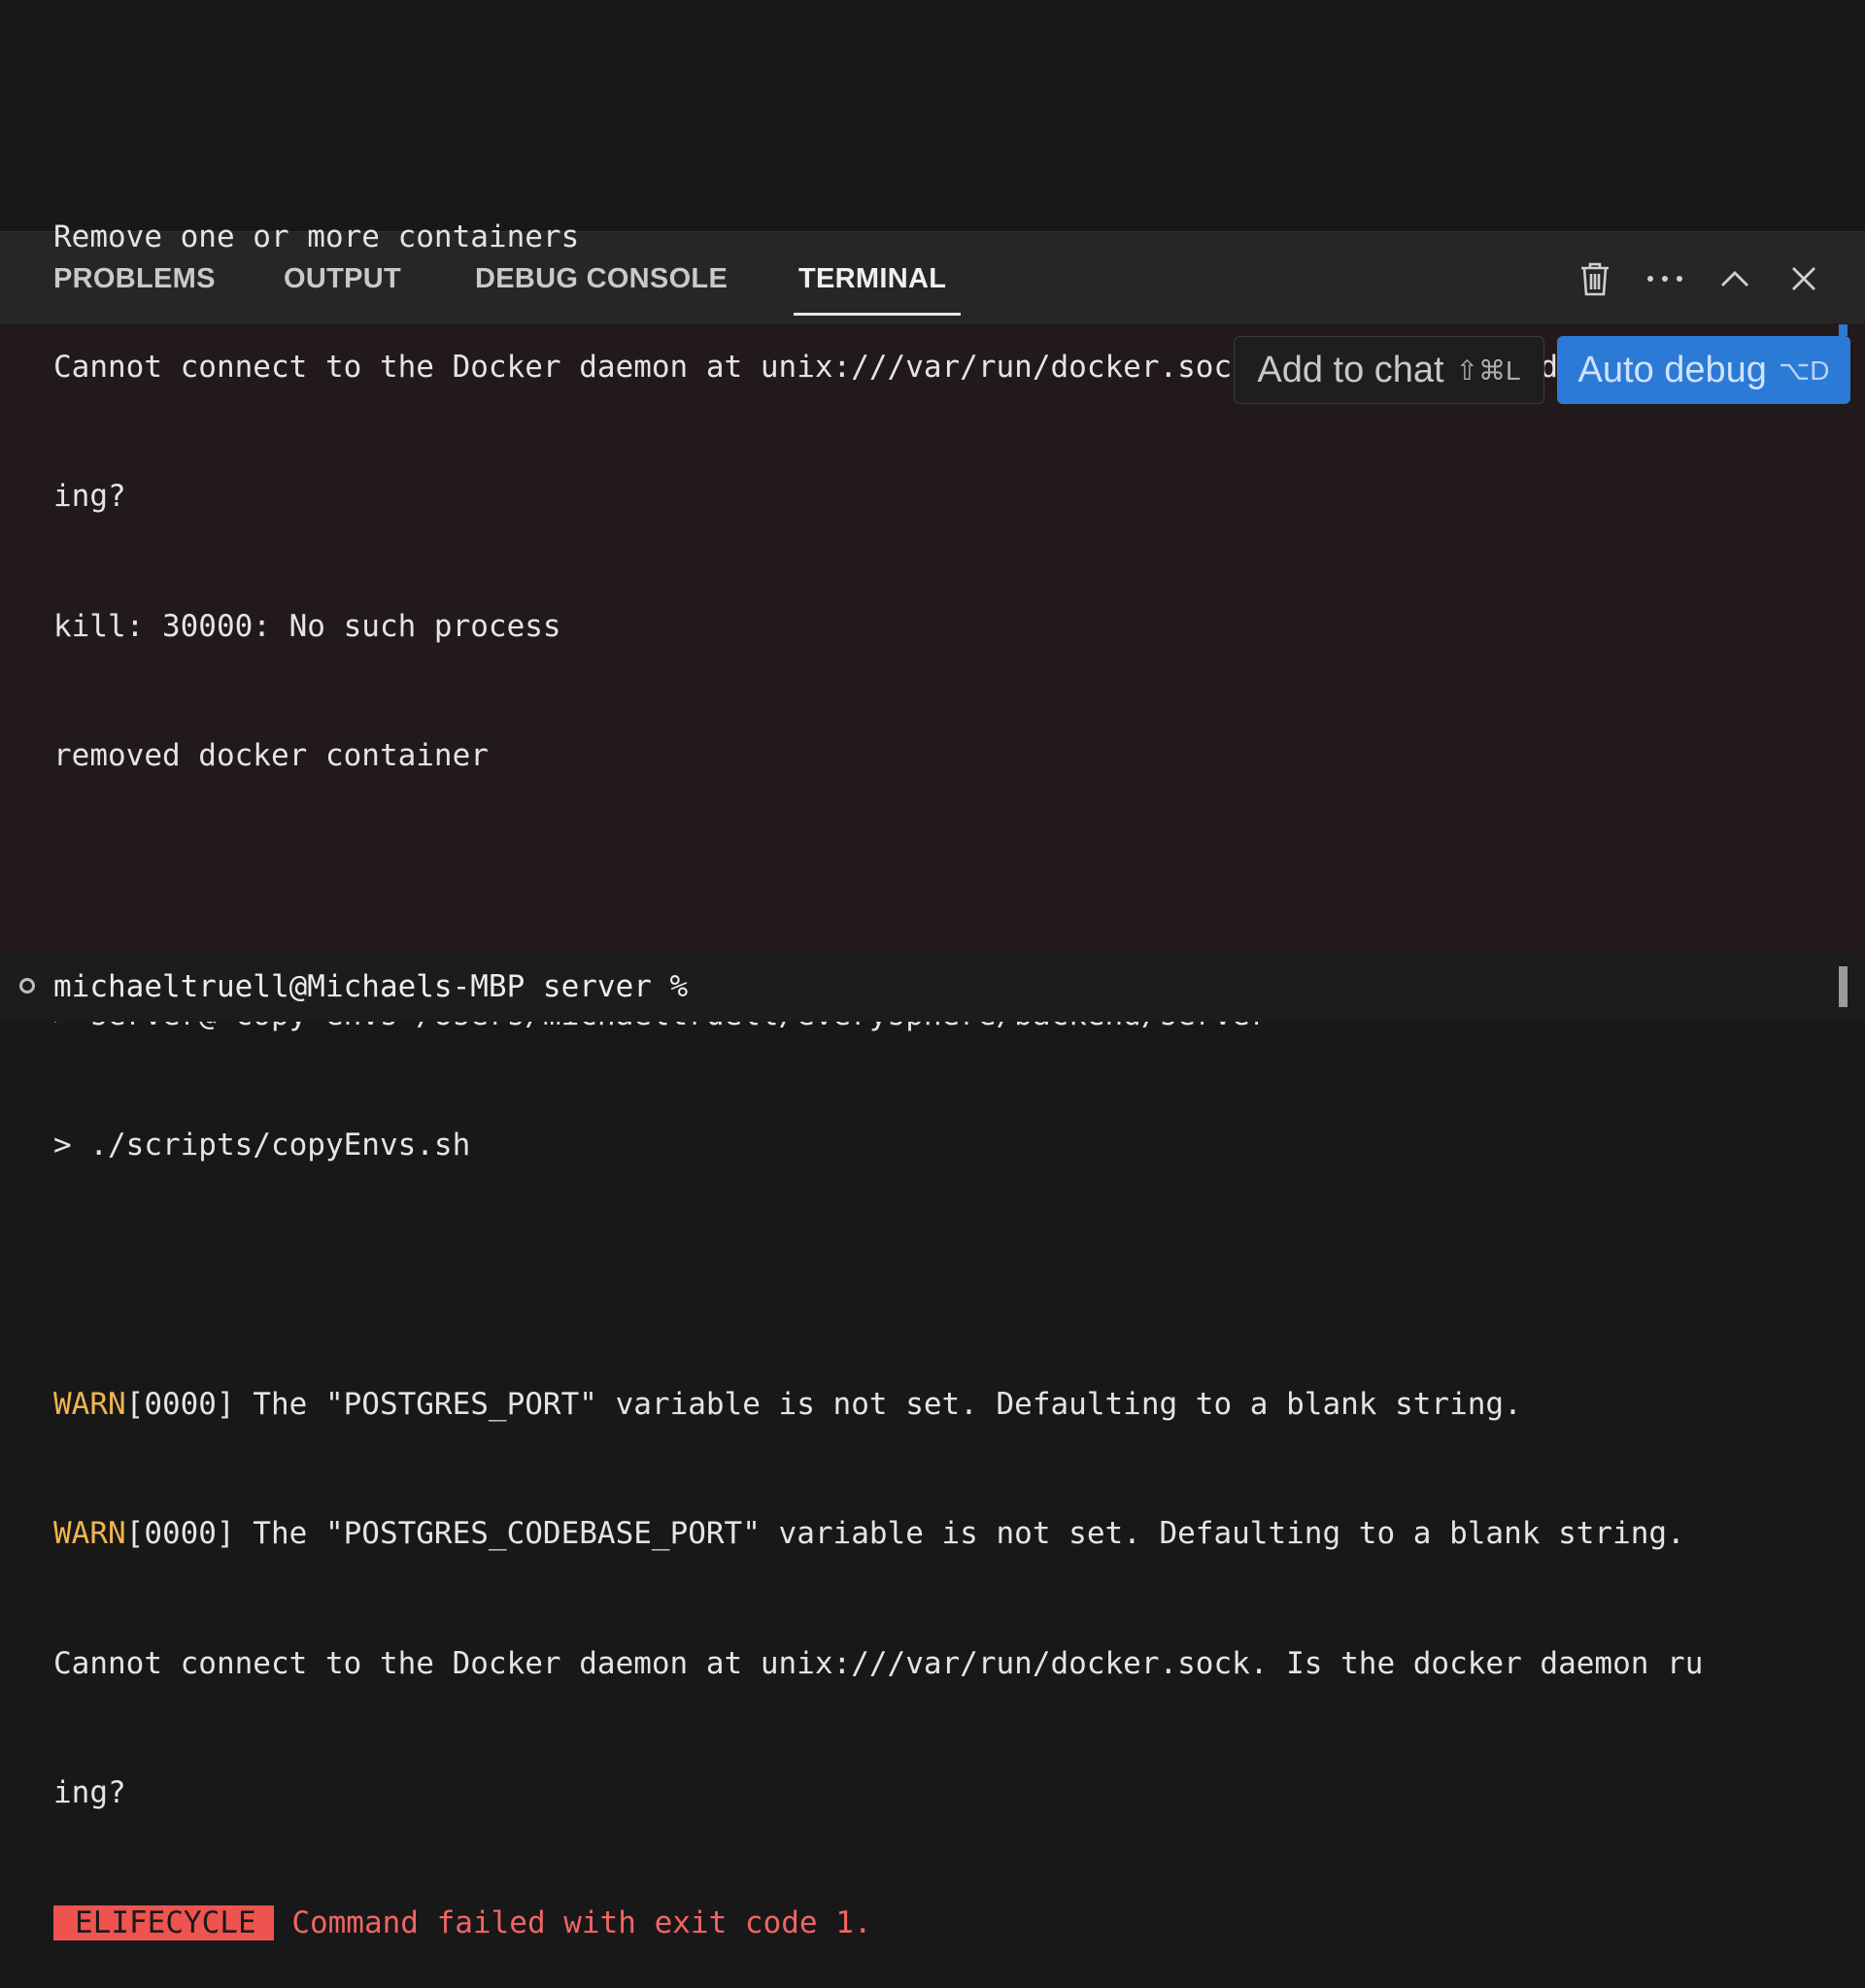 This screenshot has height=1988, width=1865. I want to click on add-to-chat-label: Add to chat, so click(1350, 369).